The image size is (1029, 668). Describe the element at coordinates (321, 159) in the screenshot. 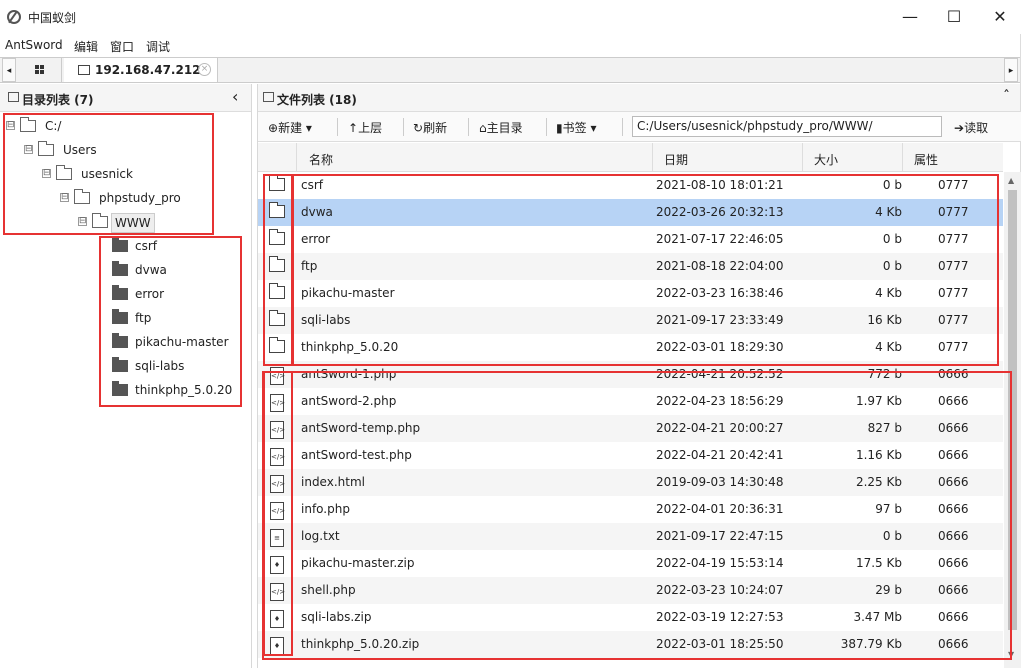

I see `column-name: 名称` at that location.